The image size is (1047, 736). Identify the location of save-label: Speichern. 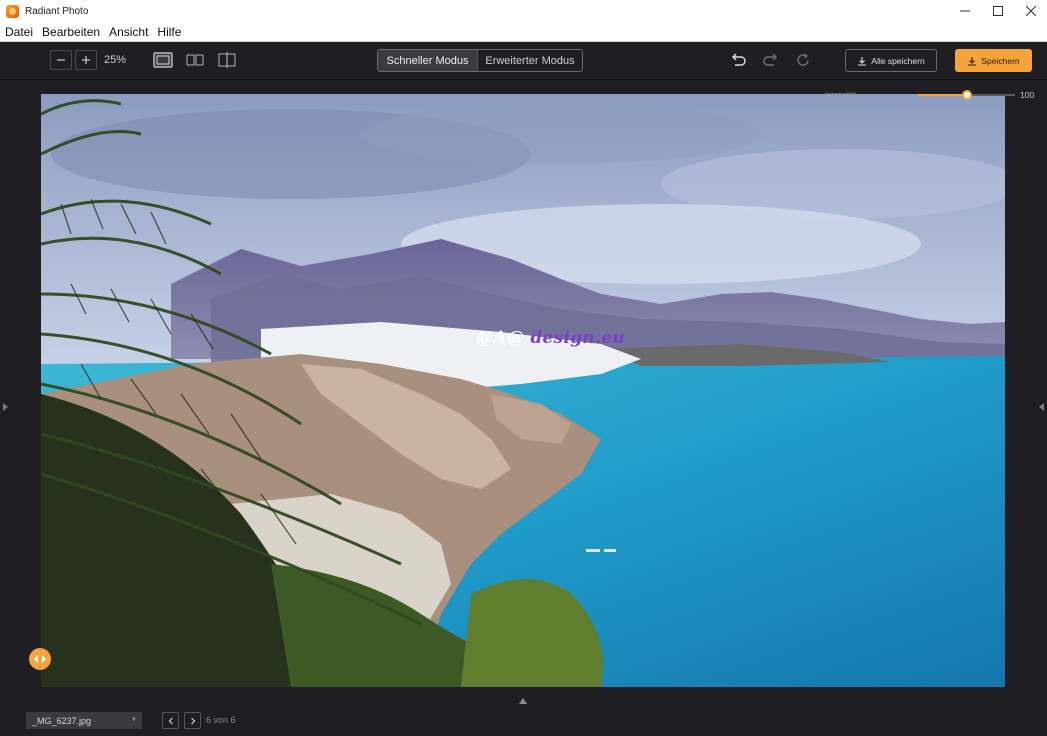
(1000, 60).